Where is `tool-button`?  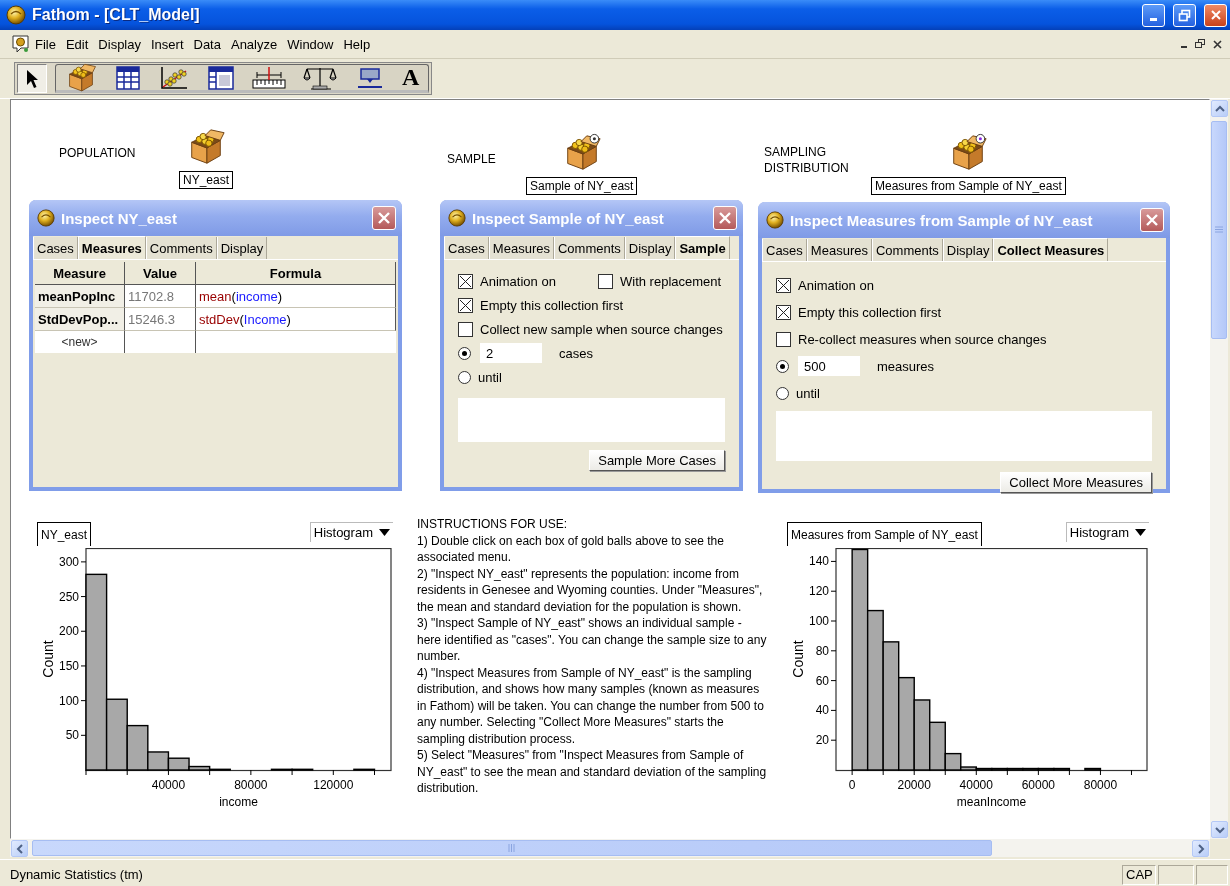
tool-button is located at coordinates (32, 78).